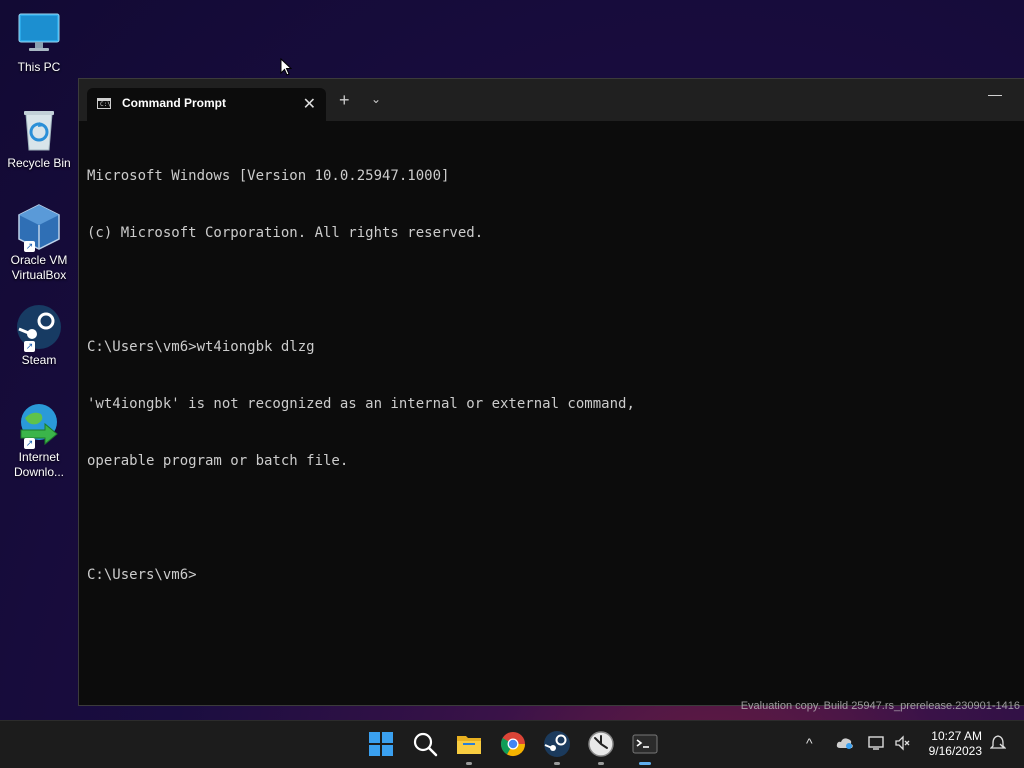  I want to click on title-bar: C:\ Command Prompt ✕ + ⌄ —, so click(551, 100).